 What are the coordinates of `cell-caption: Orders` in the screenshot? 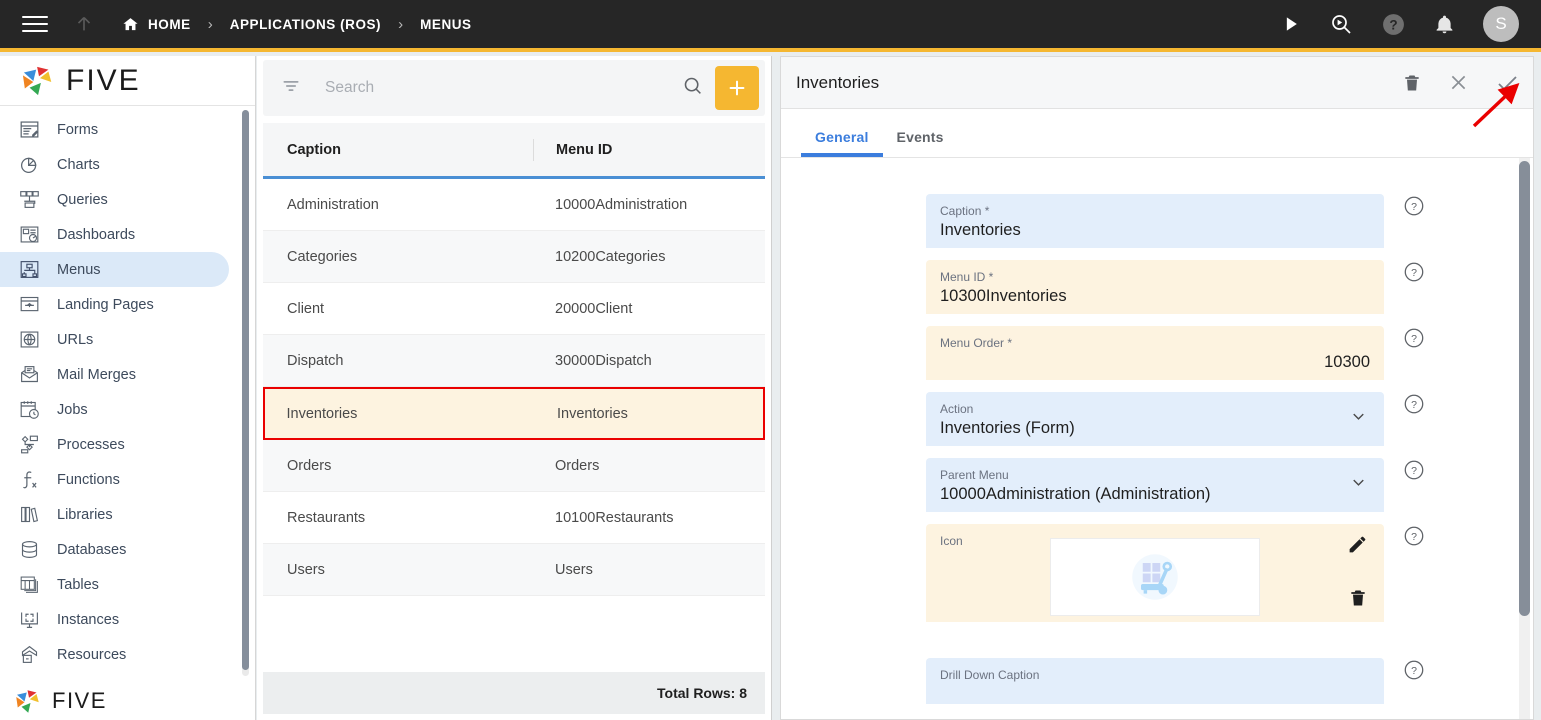 It's located at (309, 465).